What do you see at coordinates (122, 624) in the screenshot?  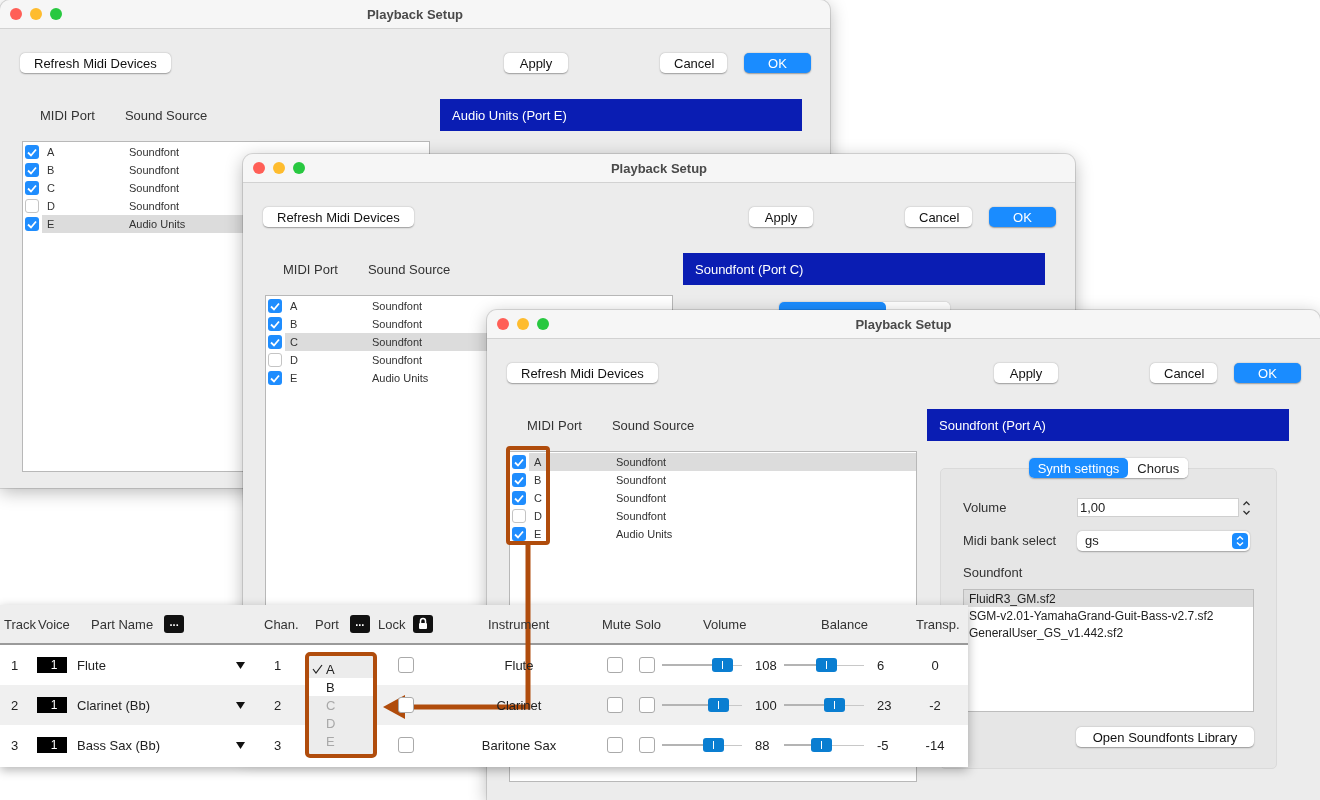 I see `column-header: Part Name` at bounding box center [122, 624].